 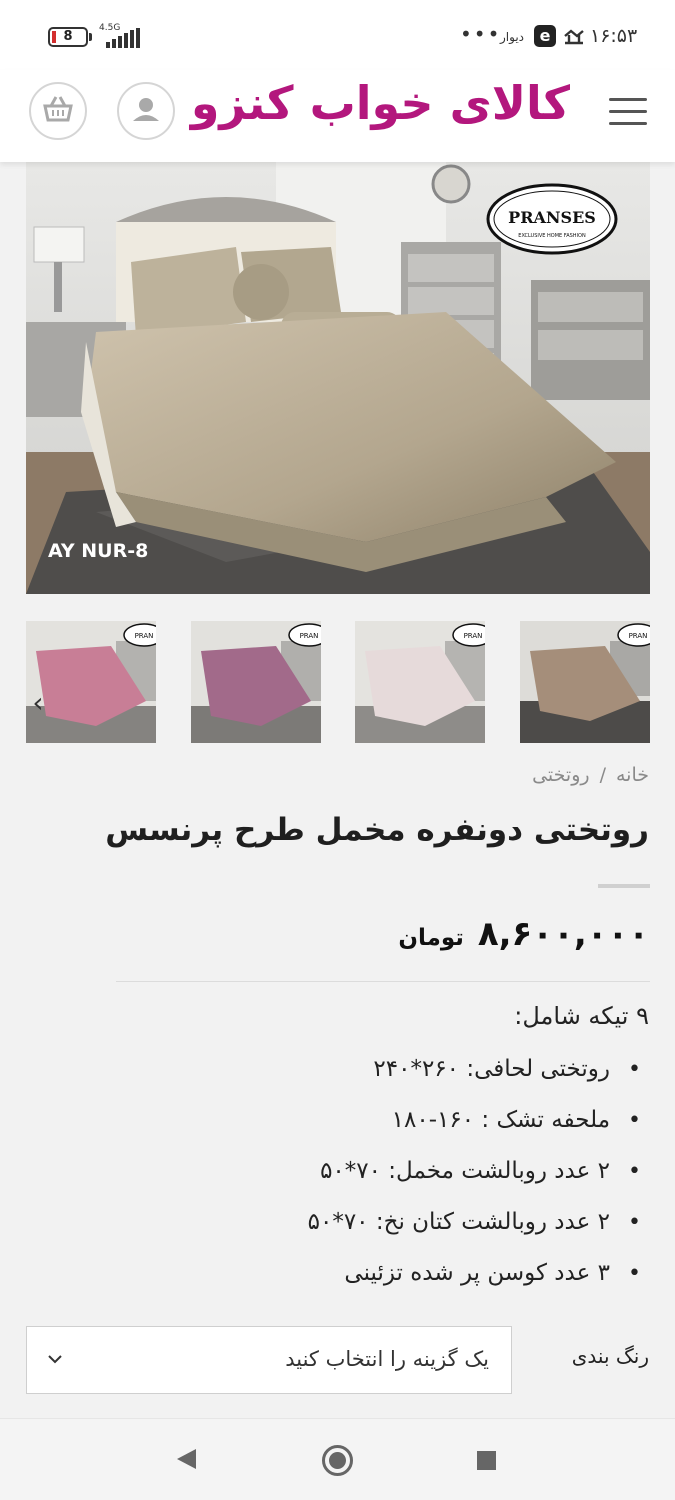 I want to click on title-divider, so click(x=624, y=886).